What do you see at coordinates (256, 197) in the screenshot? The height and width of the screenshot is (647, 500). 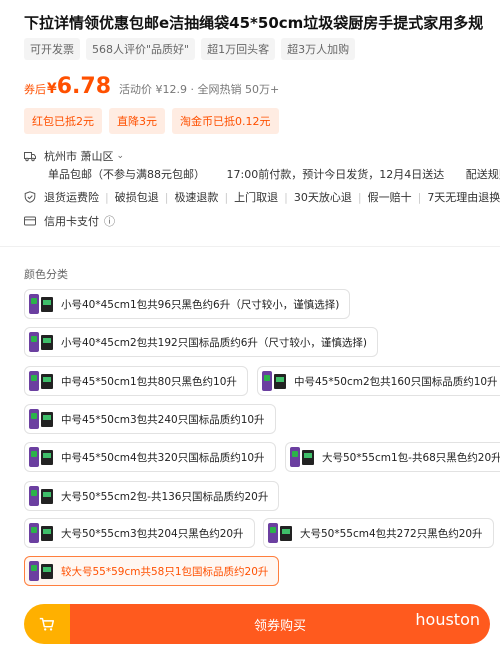 I see `service-item: 上门取退` at bounding box center [256, 197].